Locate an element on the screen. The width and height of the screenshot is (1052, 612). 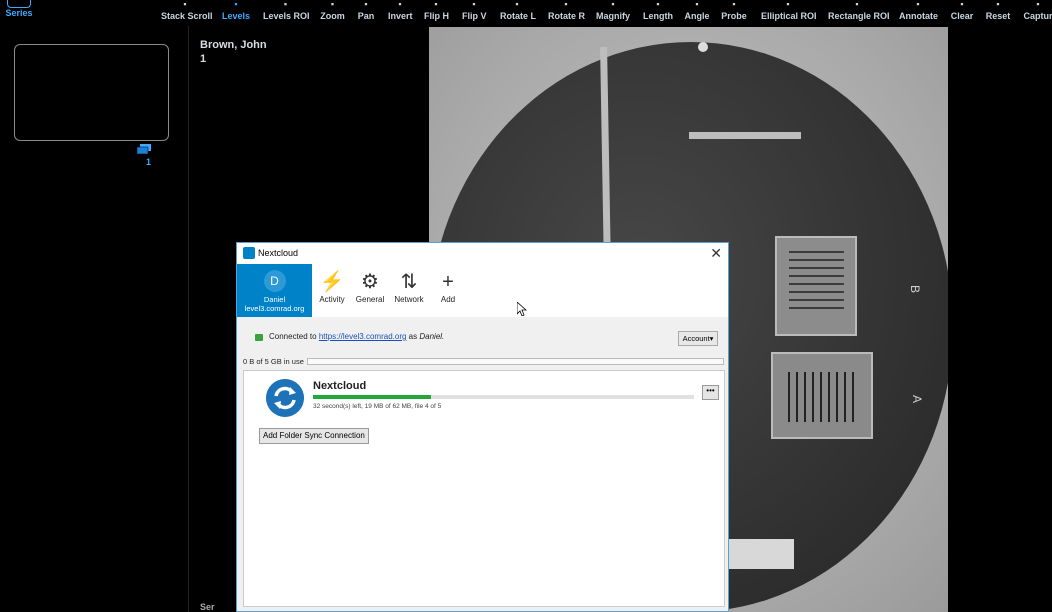
toolbar-rotate-l-button: ▪ Rotate L is located at coordinates (518, 13).